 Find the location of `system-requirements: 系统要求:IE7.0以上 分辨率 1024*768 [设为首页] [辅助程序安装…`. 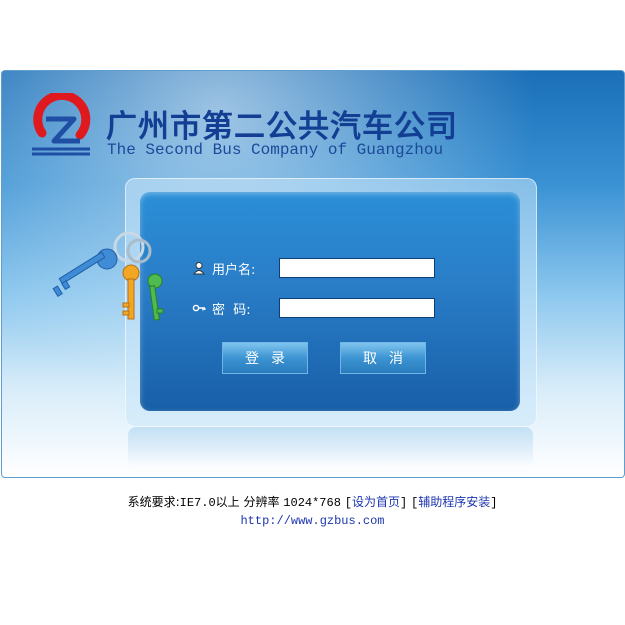

system-requirements: 系统要求:IE7.0以上 分辨率 1024*768 [设为首页] [辅助程序安装… is located at coordinates (312, 502).